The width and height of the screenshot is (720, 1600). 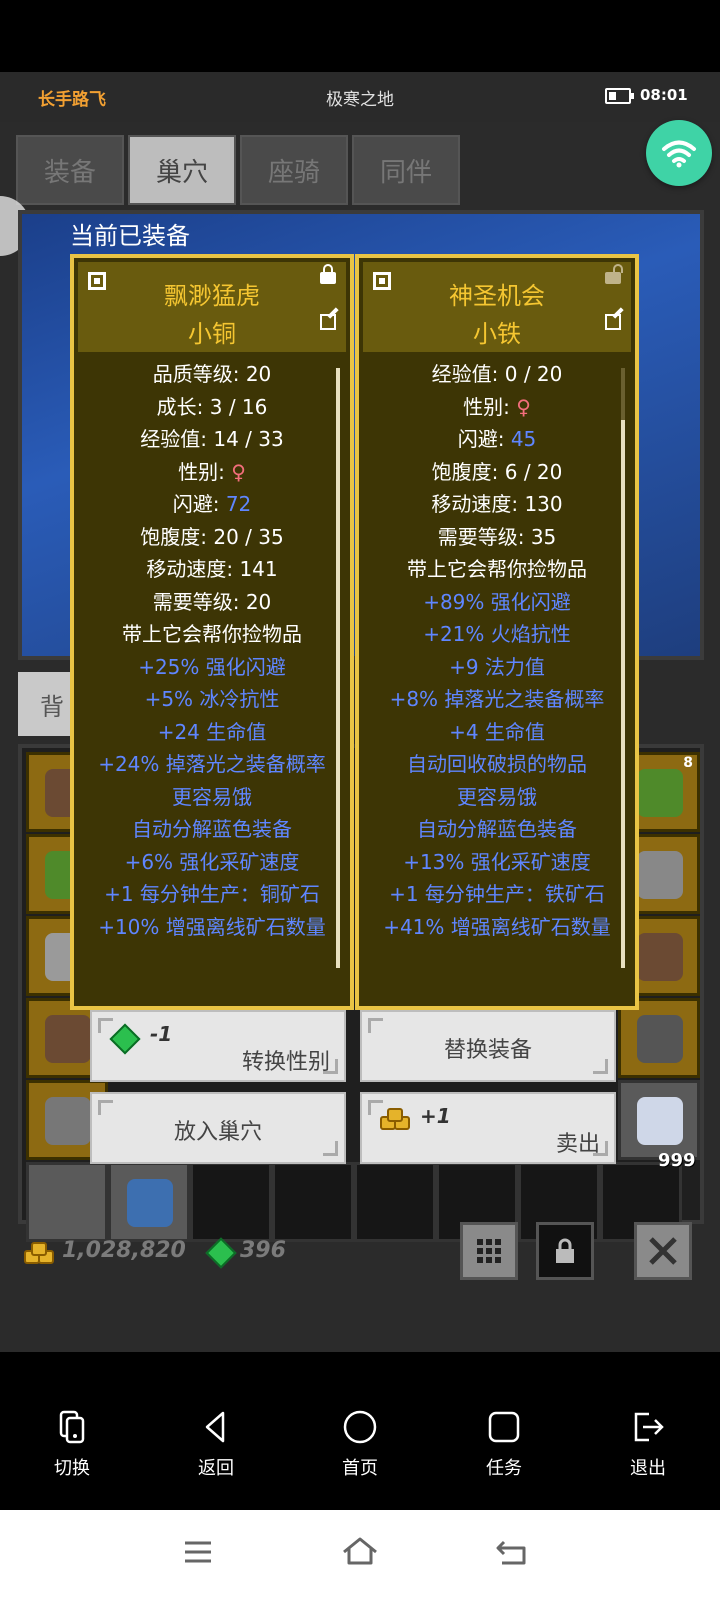 What do you see at coordinates (649, 1427) in the screenshot?
I see `exit-icon` at bounding box center [649, 1427].